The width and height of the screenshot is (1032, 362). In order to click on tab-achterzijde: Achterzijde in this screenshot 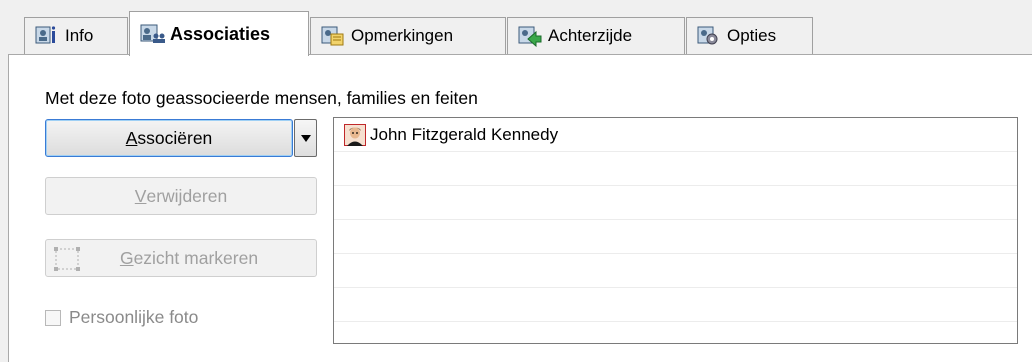, I will do `click(596, 35)`.